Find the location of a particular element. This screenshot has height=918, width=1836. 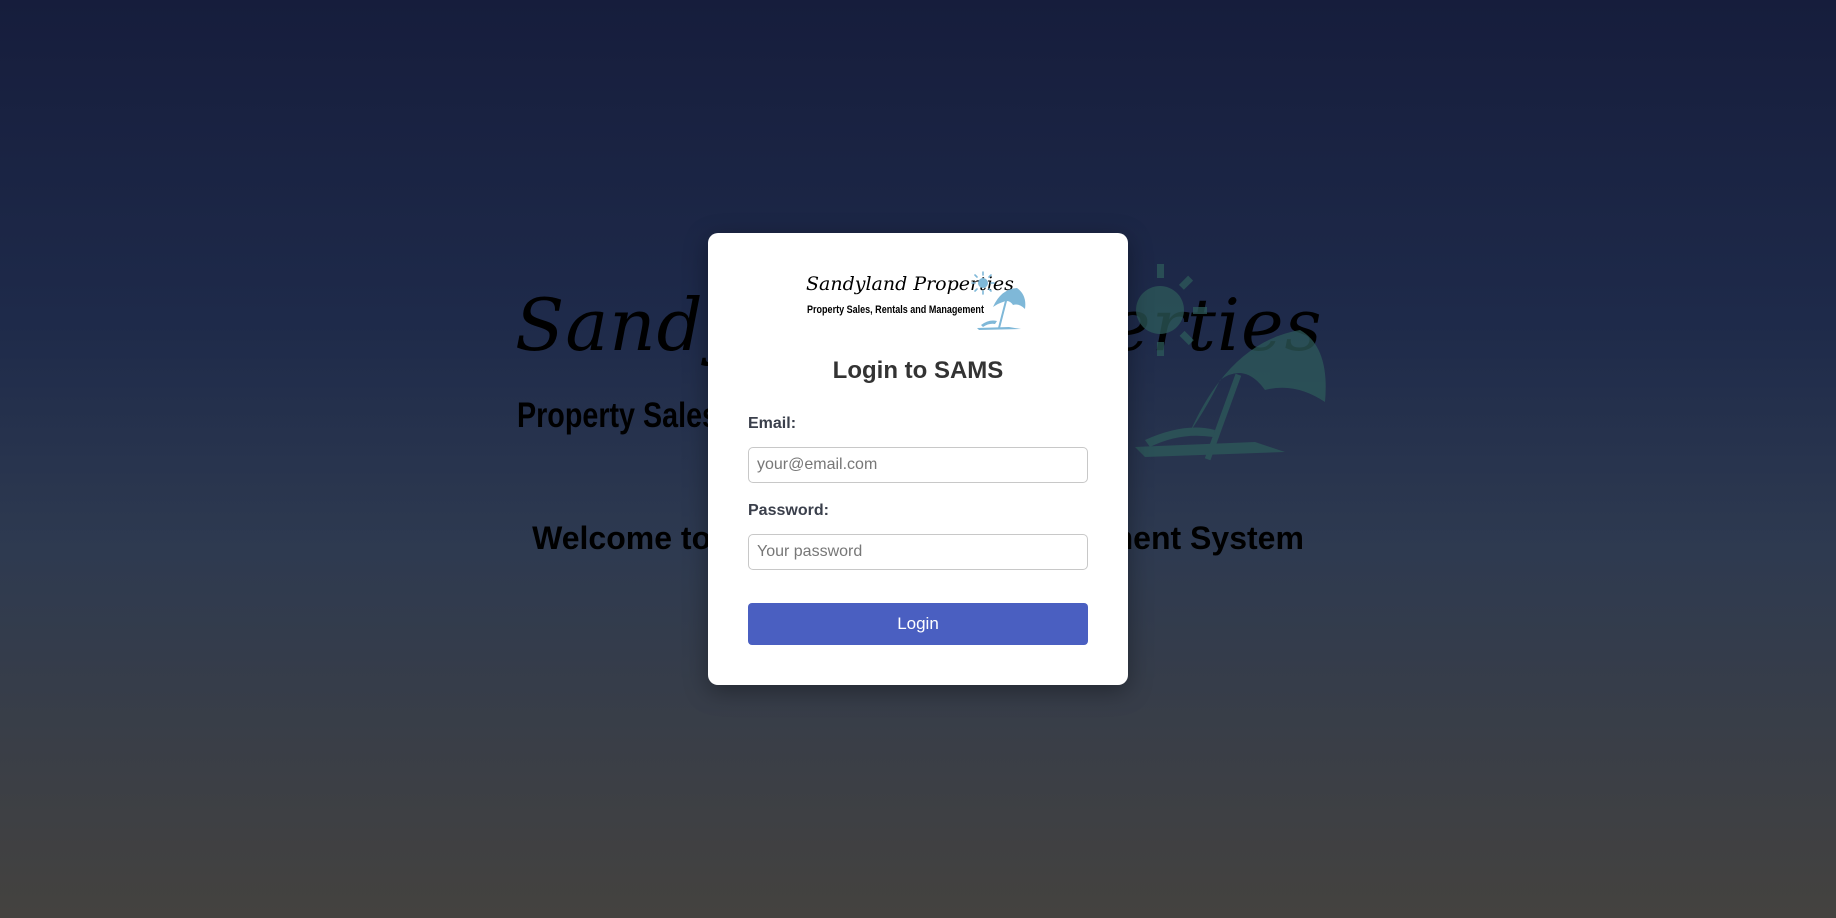

password-label: Password: is located at coordinates (788, 510).